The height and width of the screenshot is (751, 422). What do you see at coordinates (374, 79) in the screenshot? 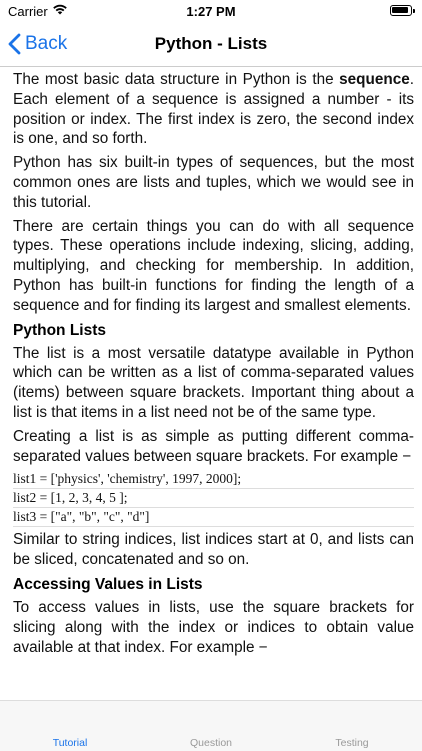
I see `sequence-term: sequence` at bounding box center [374, 79].